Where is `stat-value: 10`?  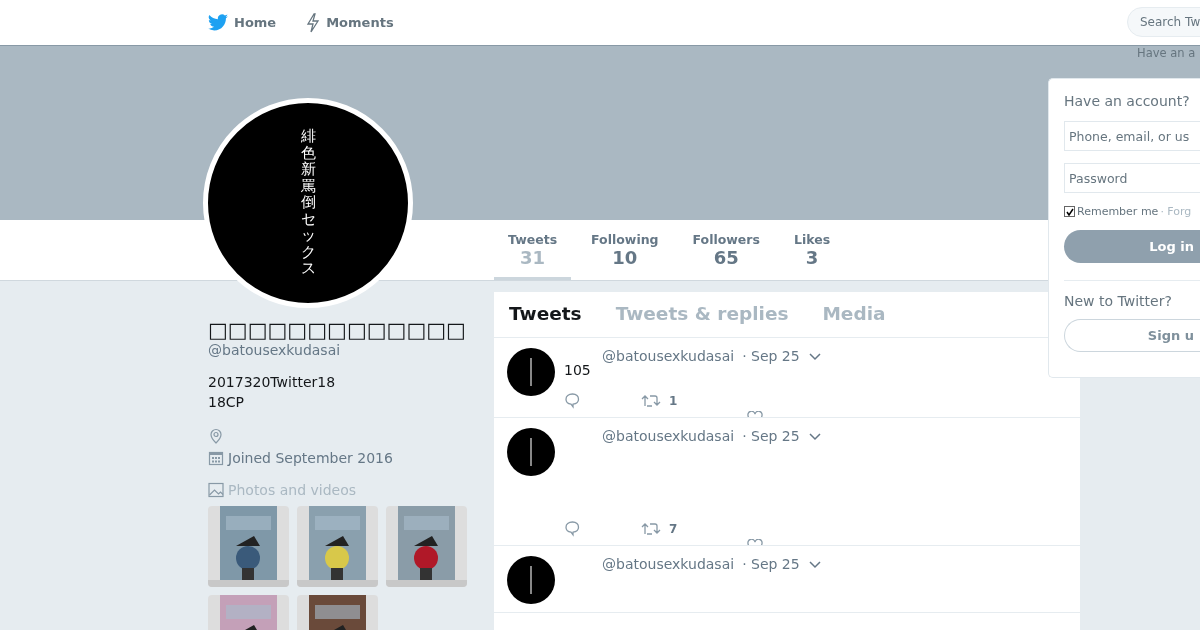 stat-value: 10 is located at coordinates (625, 257).